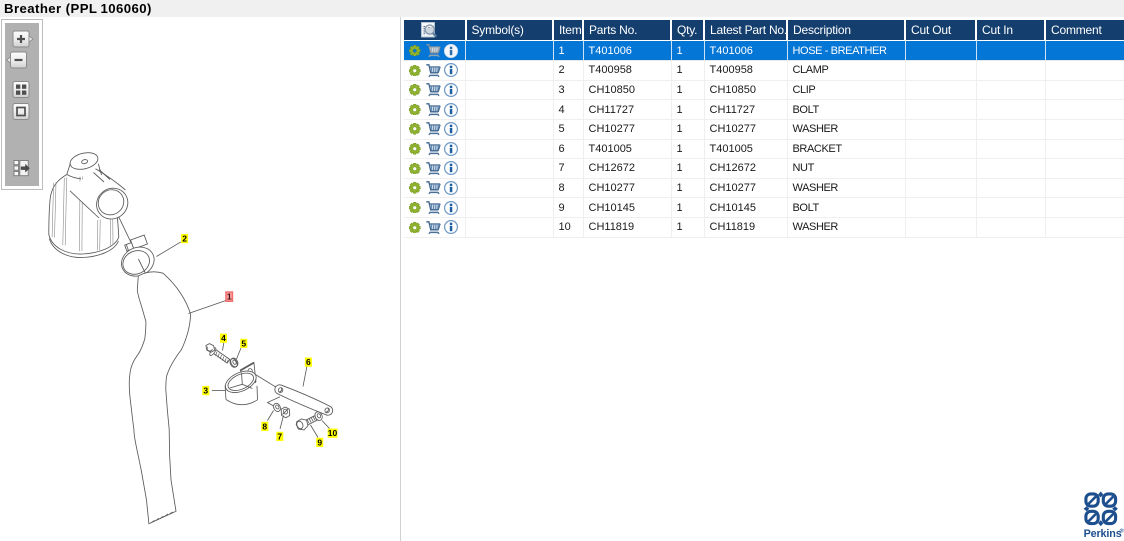 Image resolution: width=1124 pixels, height=541 pixels. What do you see at coordinates (308, 362) in the screenshot?
I see `svg-text: 6` at bounding box center [308, 362].